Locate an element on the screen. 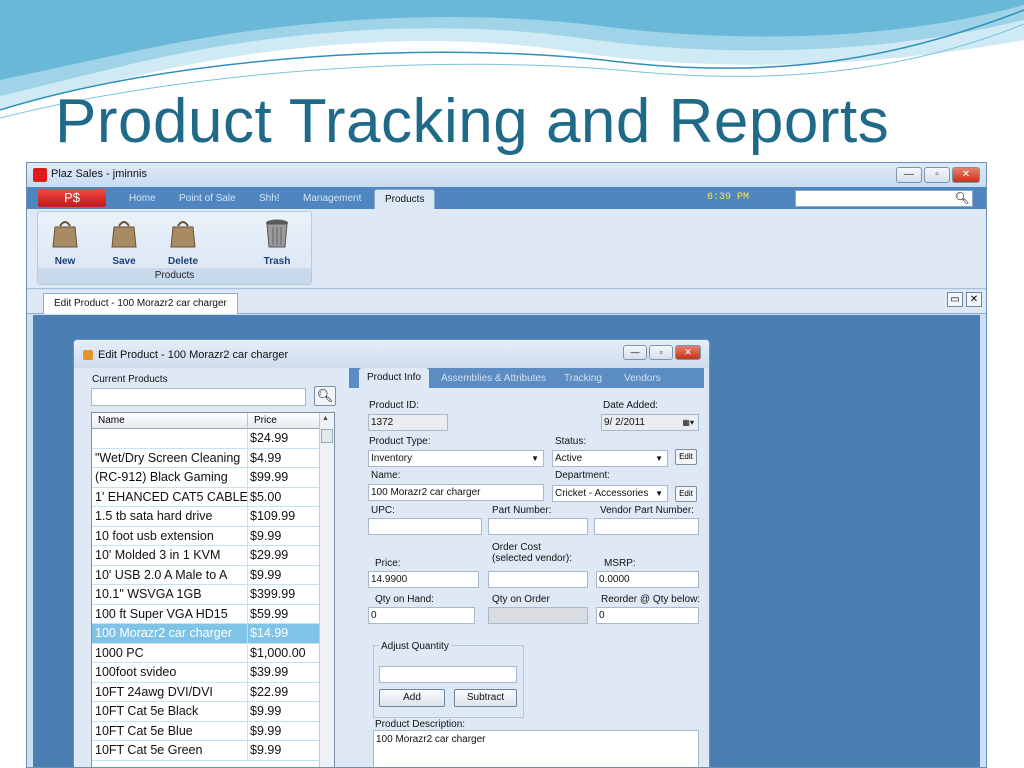 The width and height of the screenshot is (1024, 768). product-name-cell: 10FT Cat 5e Blue is located at coordinates (144, 730).